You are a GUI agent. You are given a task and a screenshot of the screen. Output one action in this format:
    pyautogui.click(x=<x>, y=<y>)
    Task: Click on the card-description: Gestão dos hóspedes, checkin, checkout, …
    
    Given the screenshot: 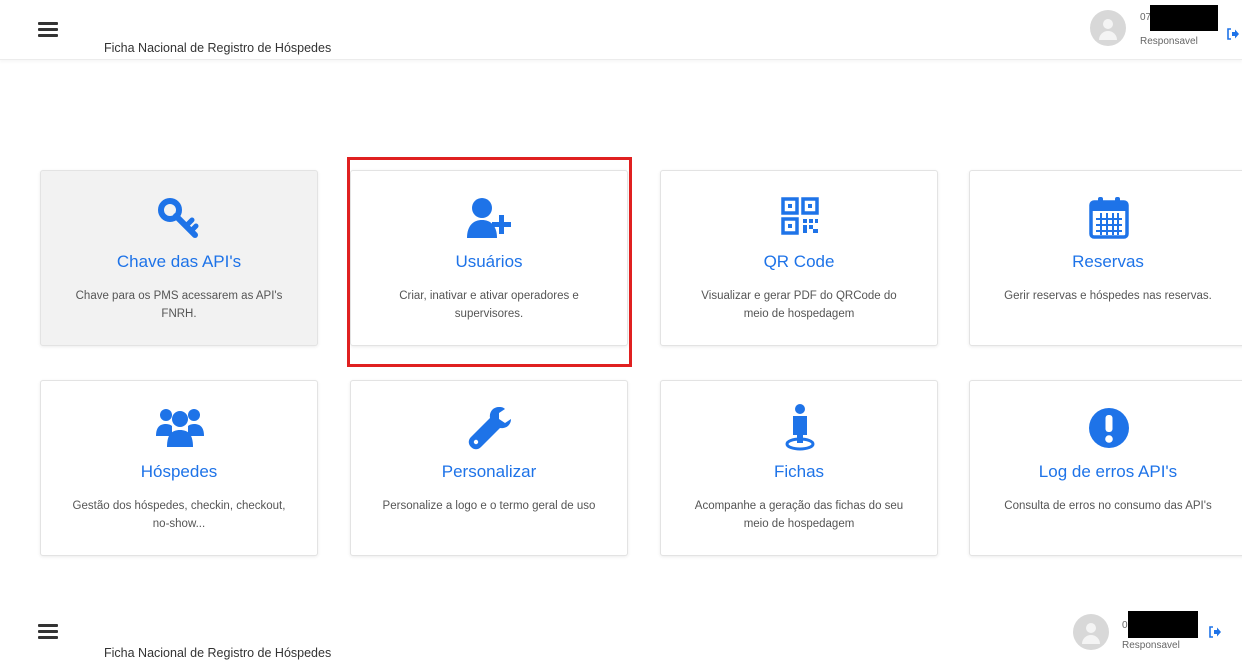 What is the action you would take?
    pyautogui.click(x=179, y=515)
    